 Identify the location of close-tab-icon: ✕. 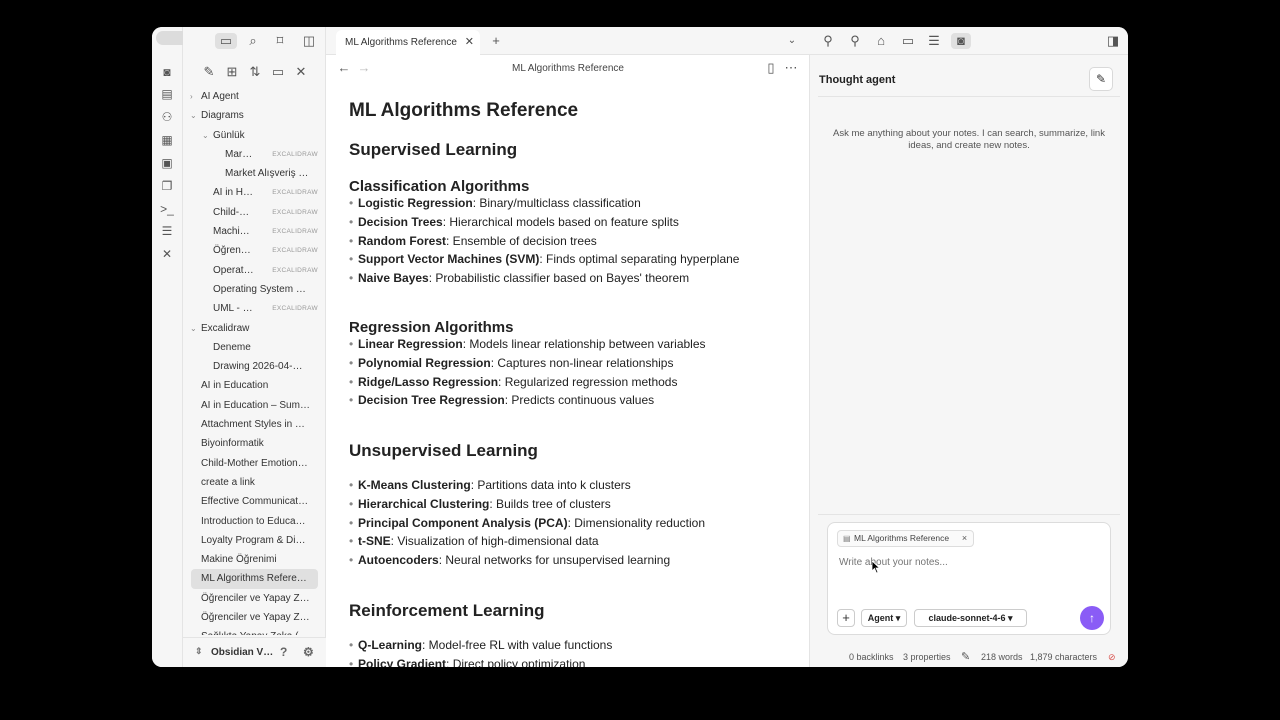
(469, 42).